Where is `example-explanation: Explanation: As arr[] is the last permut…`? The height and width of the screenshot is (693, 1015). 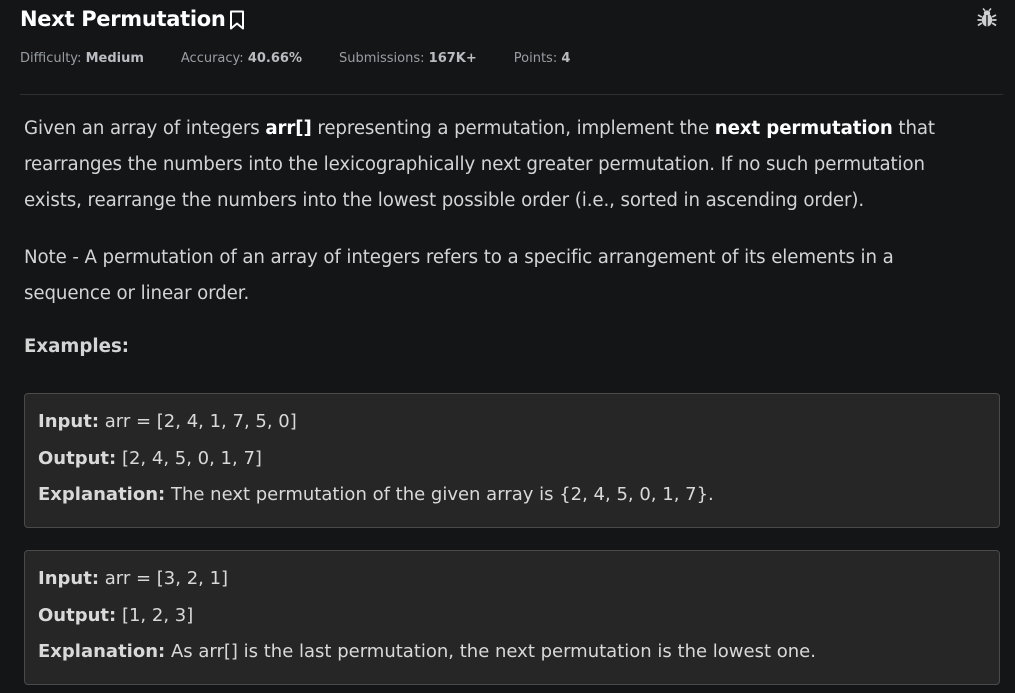
example-explanation: Explanation: As arr[] is the last permut… is located at coordinates (512, 652).